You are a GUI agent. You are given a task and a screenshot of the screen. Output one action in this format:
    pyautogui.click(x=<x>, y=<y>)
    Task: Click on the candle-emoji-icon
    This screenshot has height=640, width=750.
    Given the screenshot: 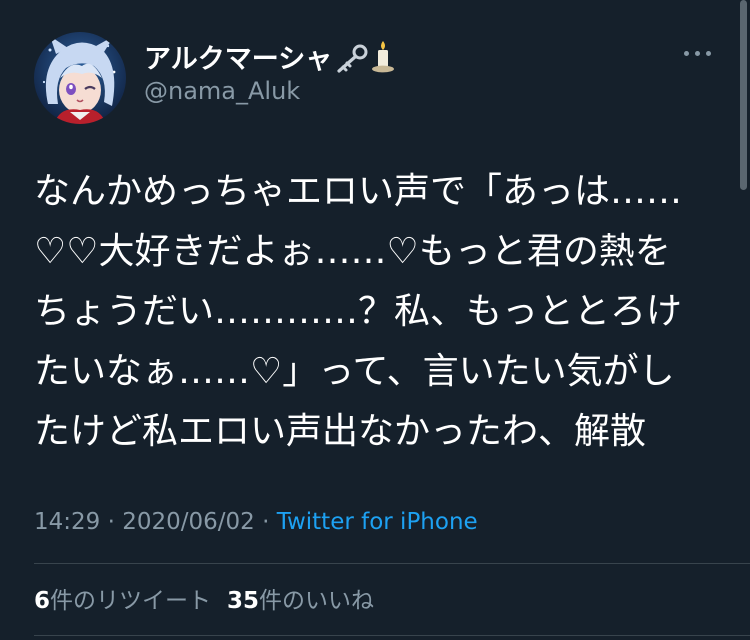 What is the action you would take?
    pyautogui.click(x=383, y=61)
    